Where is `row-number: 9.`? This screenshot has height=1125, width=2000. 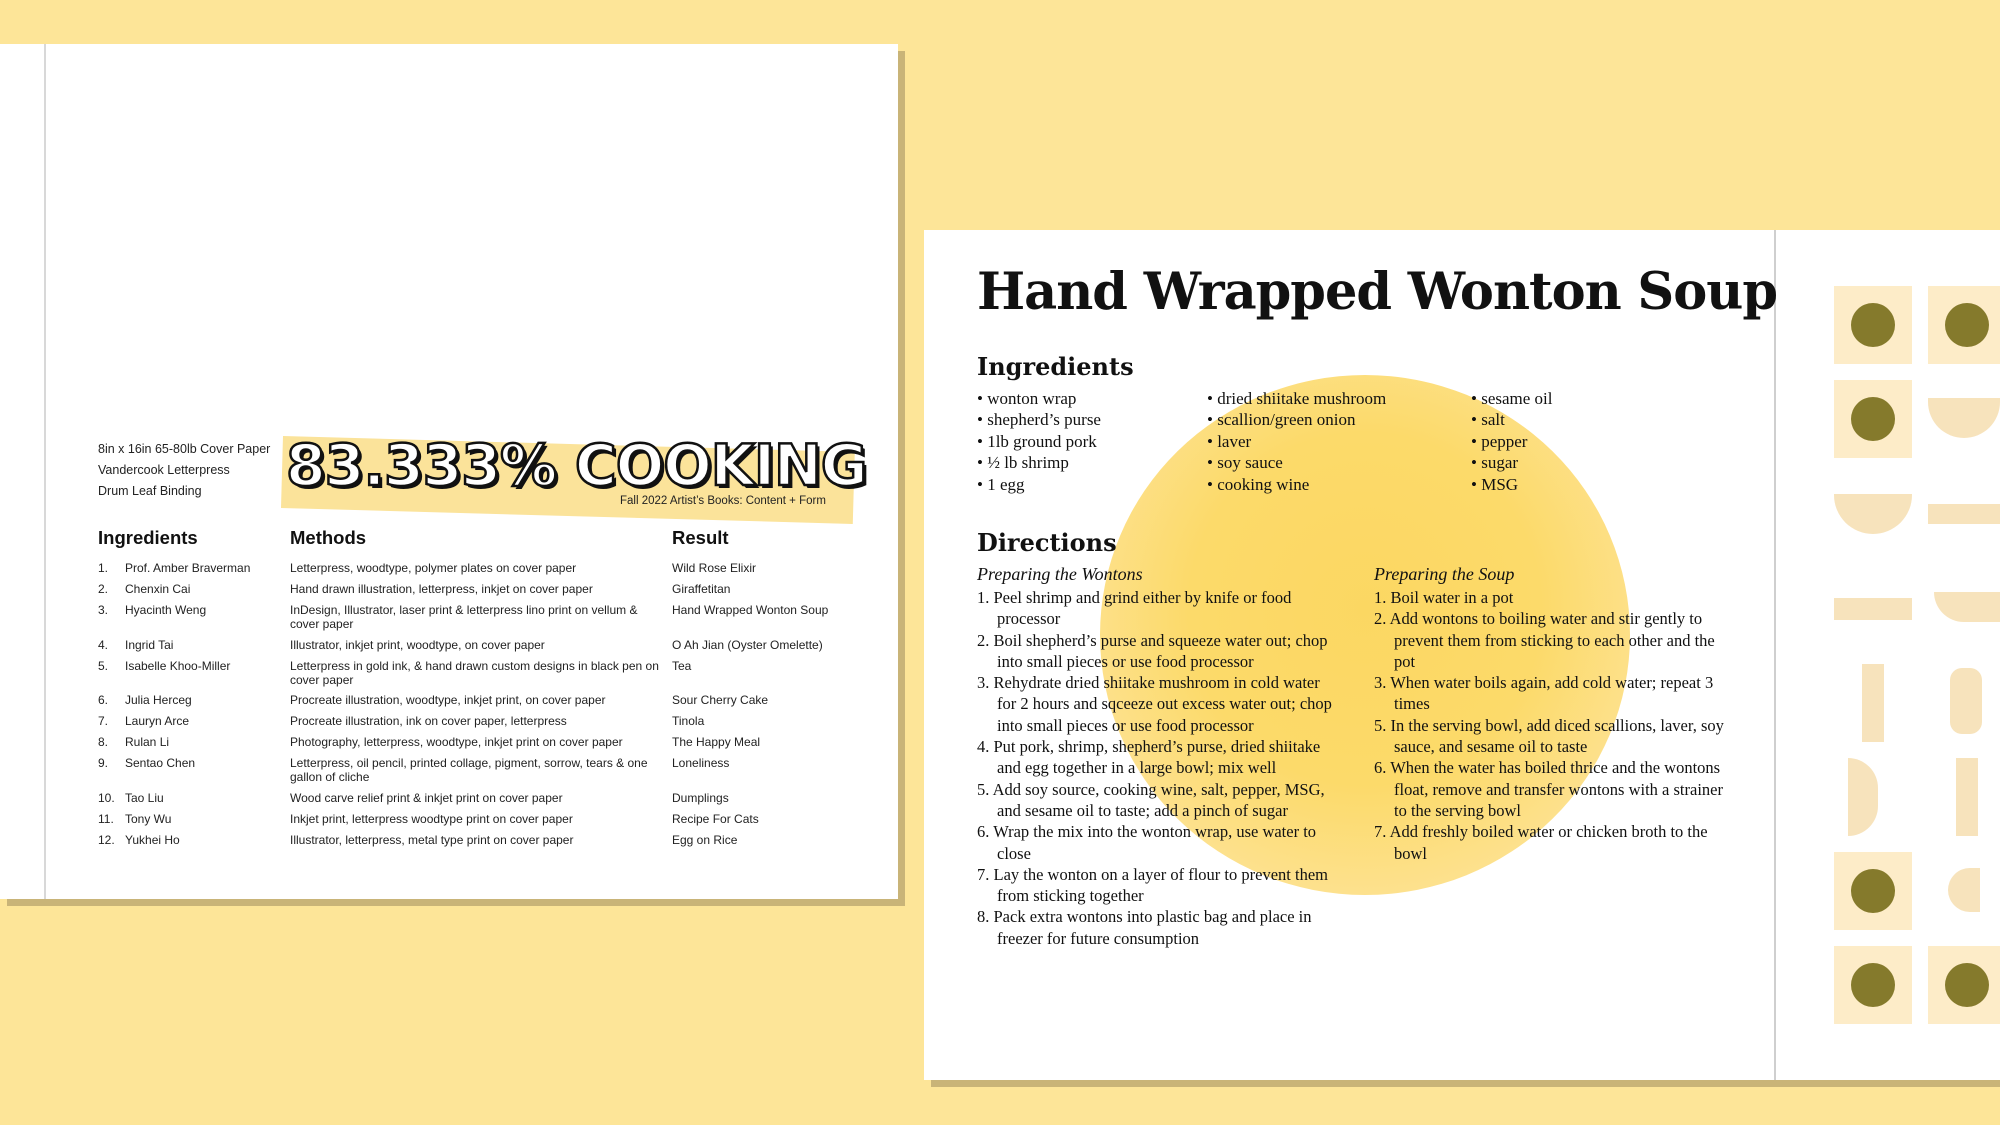
row-number: 9. is located at coordinates (103, 763).